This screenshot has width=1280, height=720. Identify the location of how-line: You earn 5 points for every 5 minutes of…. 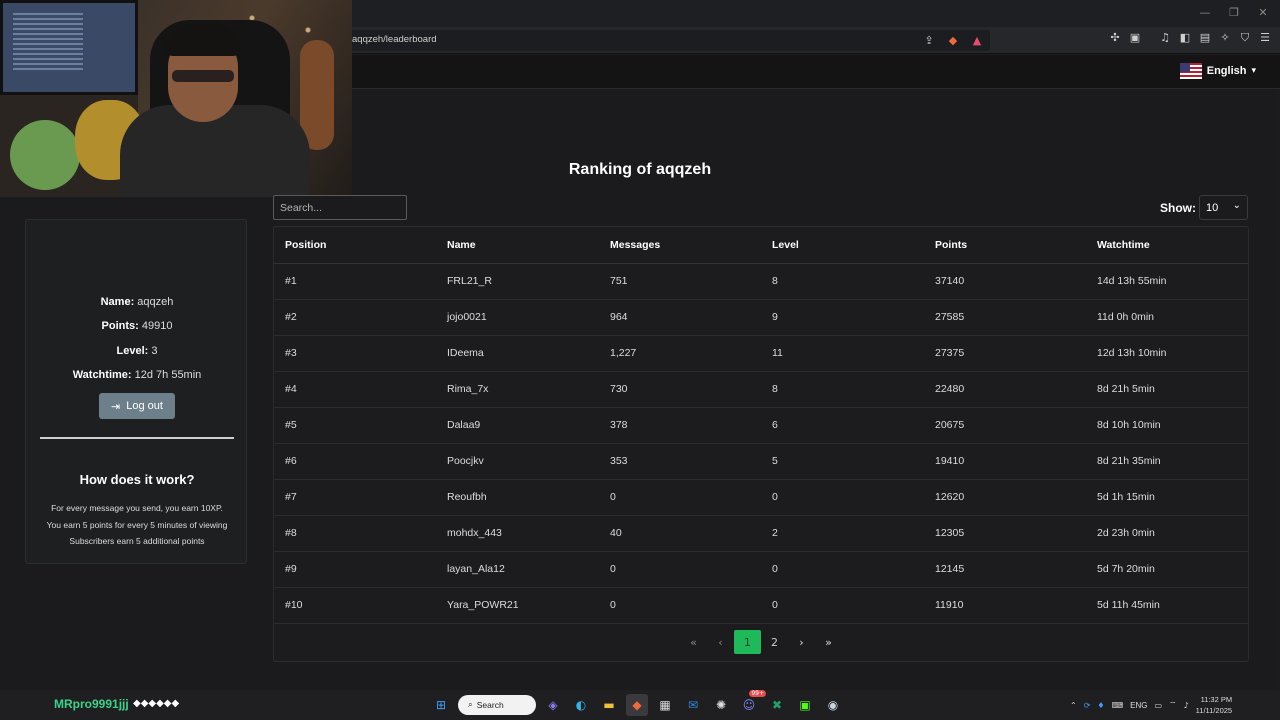
(137, 525).